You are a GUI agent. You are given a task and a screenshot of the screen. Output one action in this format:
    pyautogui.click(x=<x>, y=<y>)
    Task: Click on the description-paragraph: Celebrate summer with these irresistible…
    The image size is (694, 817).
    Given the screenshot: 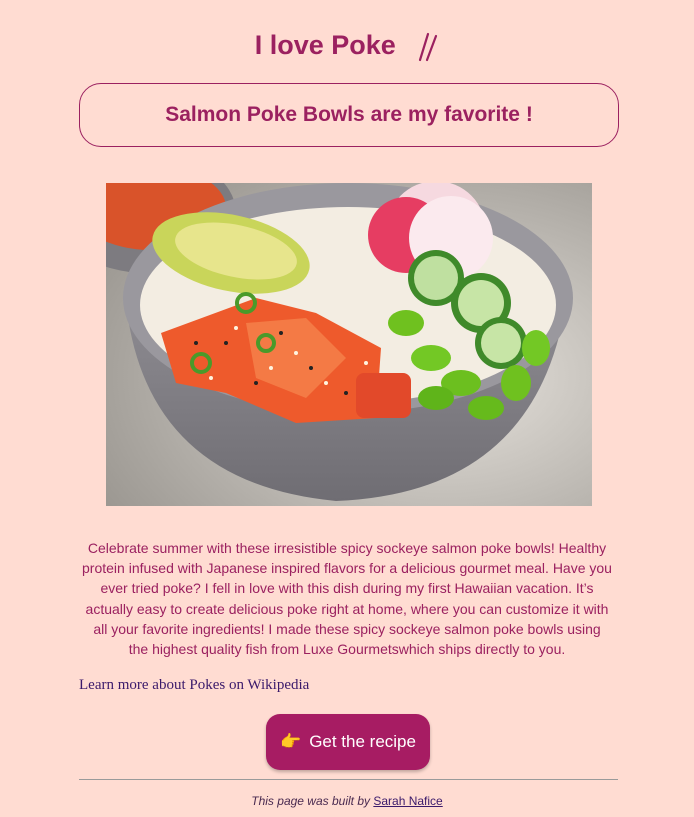 What is the action you would take?
    pyautogui.click(x=347, y=599)
    